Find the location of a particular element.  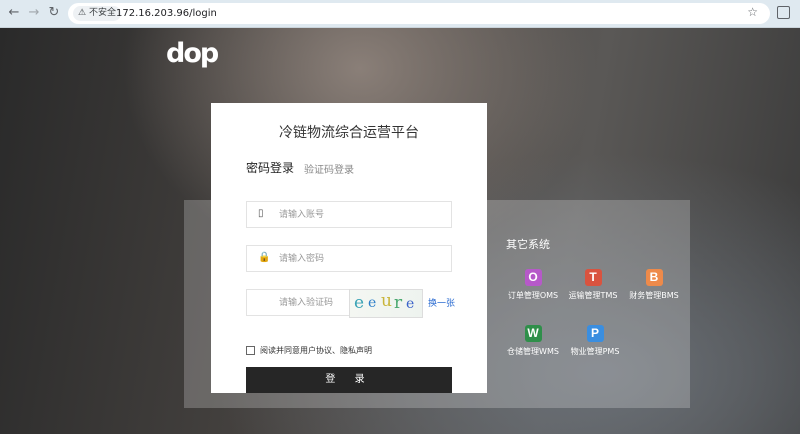

tms-icon: T is located at coordinates (593, 277).